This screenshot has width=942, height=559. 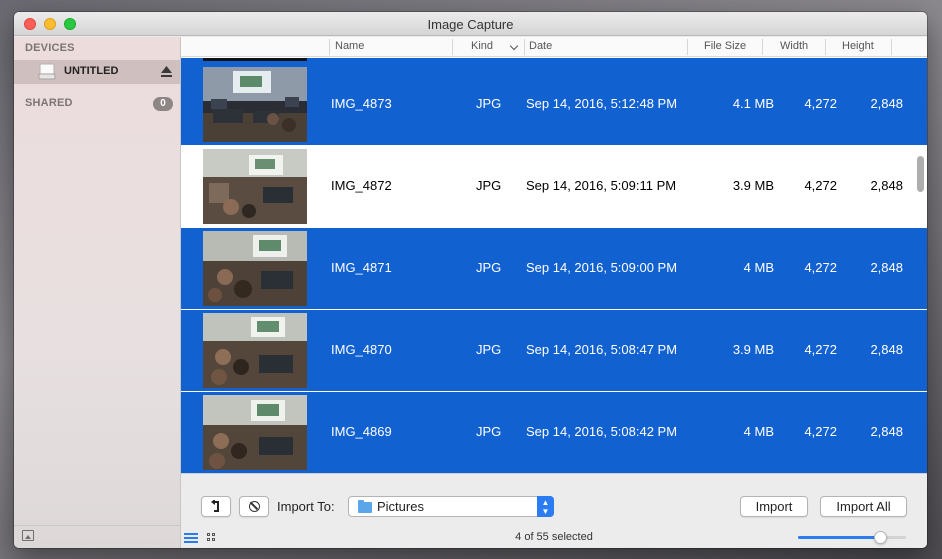 I want to click on show-device-info-icon, so click(x=28, y=535).